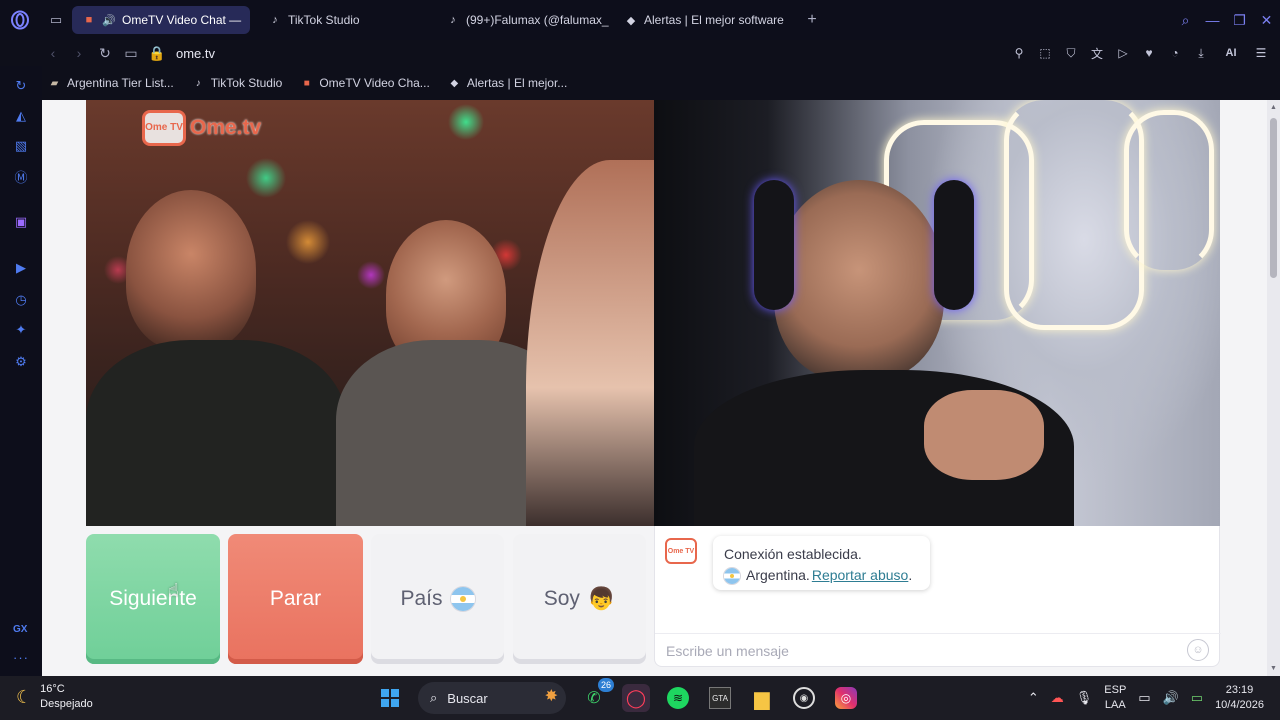  I want to click on taskbar-search: ⌕ Buscar ✸, so click(492, 698).